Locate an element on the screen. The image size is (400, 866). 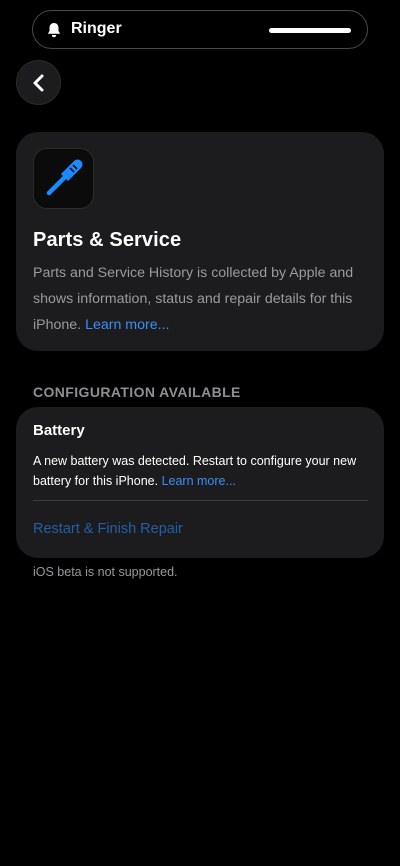
parts-service-title: Parts & Service is located at coordinates (107, 240).